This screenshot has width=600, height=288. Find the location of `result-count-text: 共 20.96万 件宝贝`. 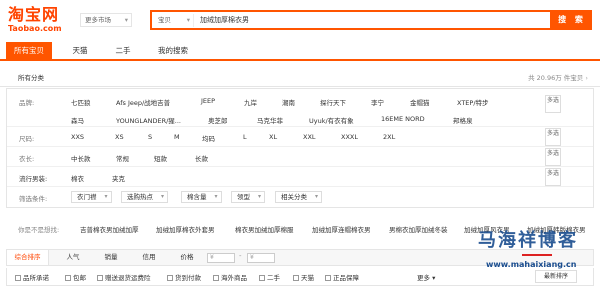

result-count-text: 共 20.96万 件宝贝 is located at coordinates (556, 78).